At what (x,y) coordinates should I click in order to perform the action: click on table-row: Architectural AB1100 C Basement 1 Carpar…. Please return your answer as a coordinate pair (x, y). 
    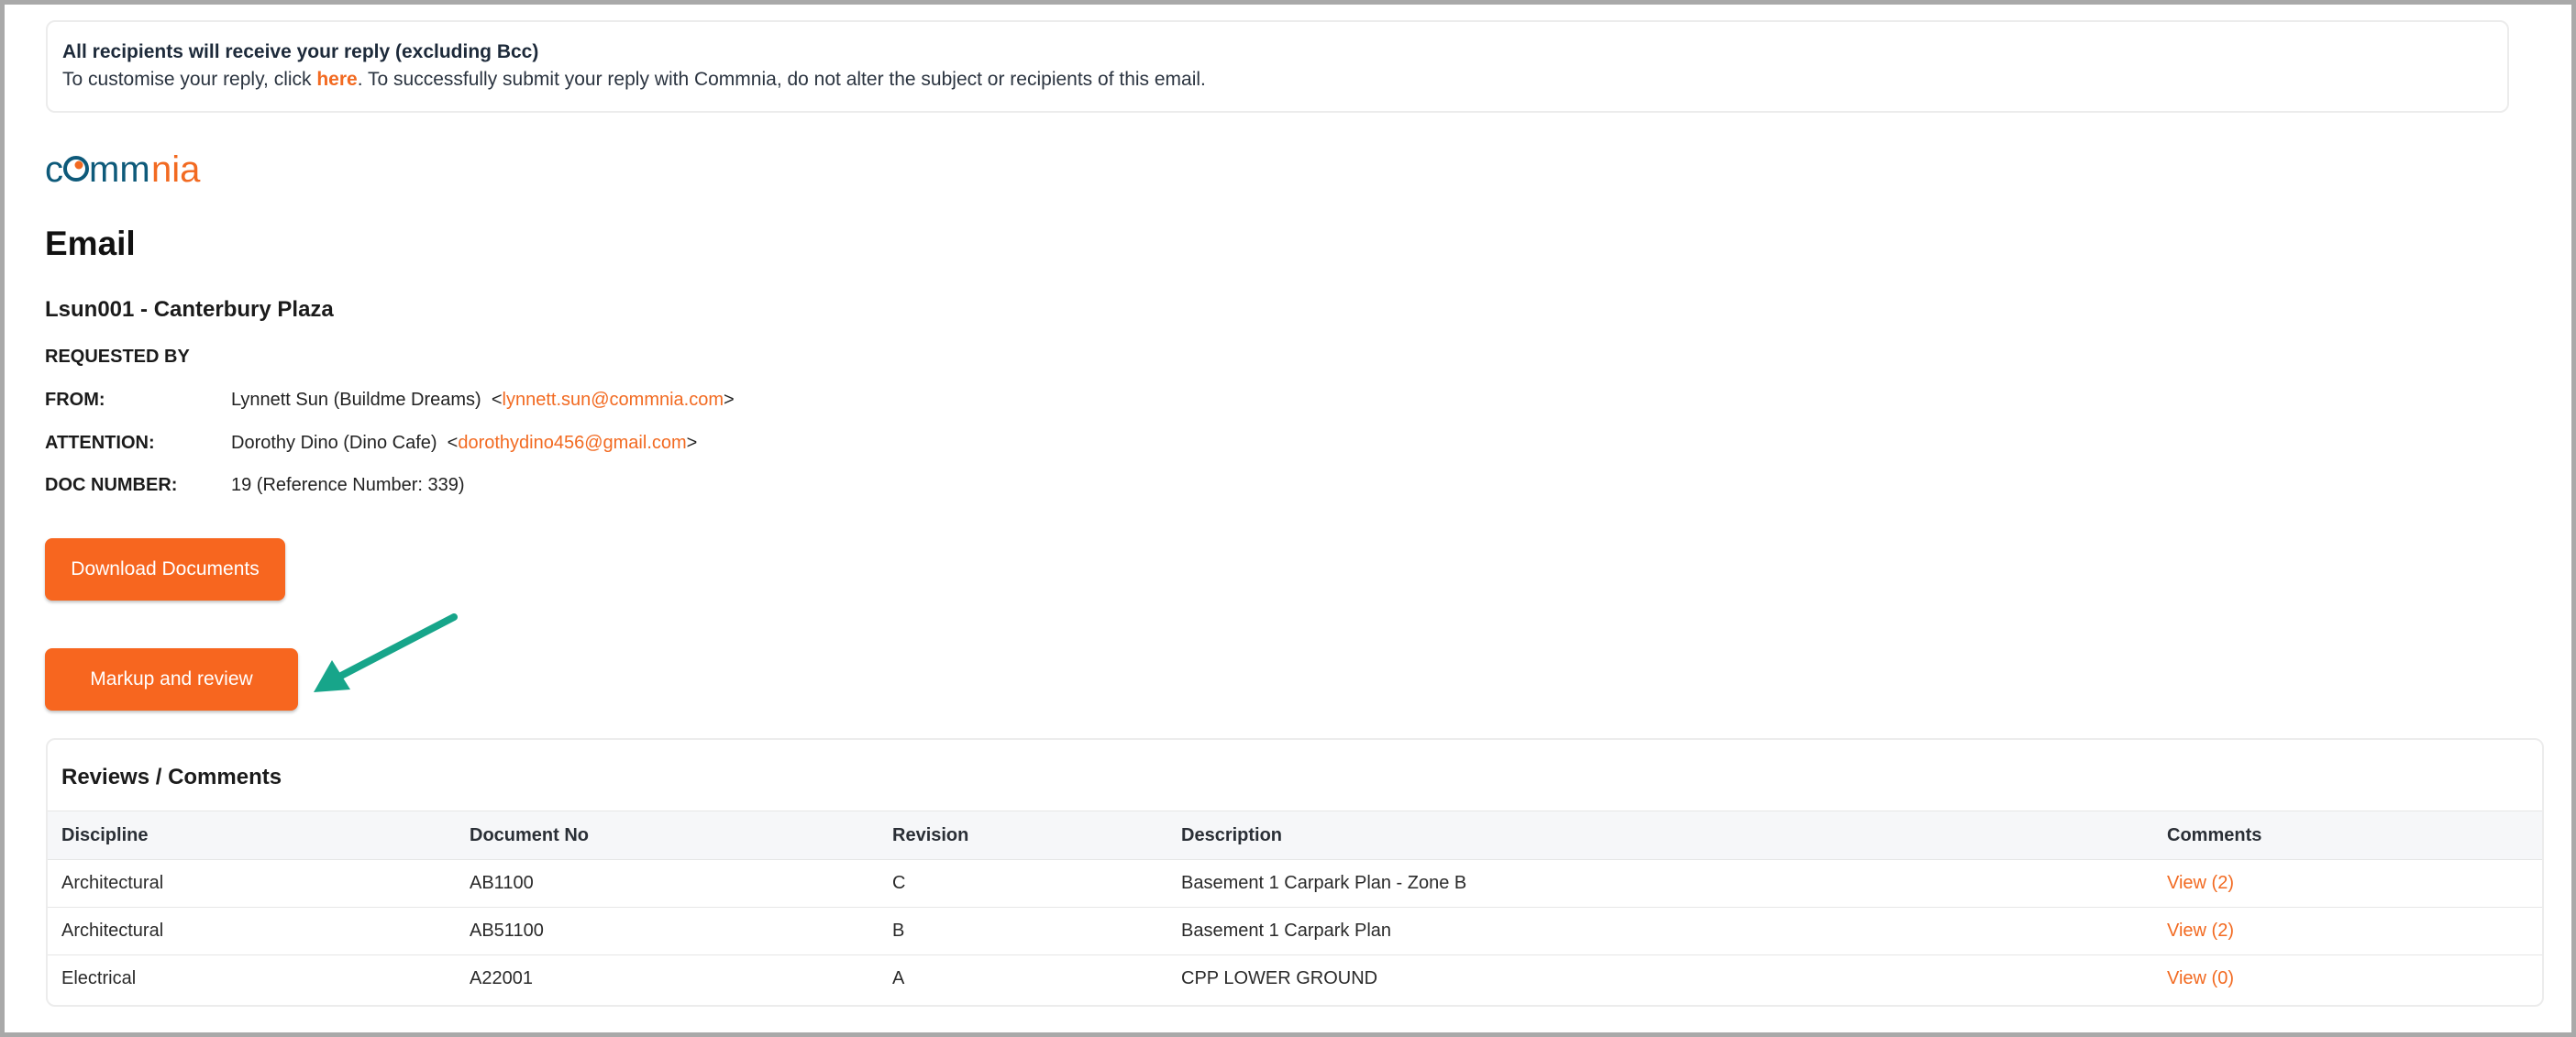
    Looking at the image, I should click on (1295, 884).